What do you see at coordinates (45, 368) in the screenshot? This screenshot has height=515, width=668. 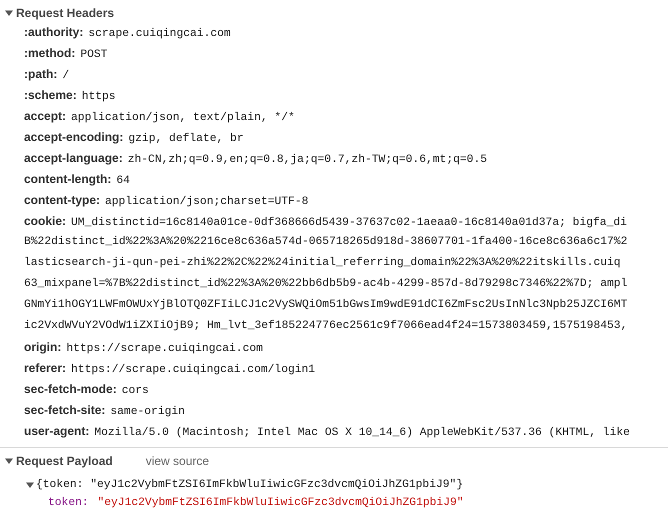 I see `header-name: referer:` at bounding box center [45, 368].